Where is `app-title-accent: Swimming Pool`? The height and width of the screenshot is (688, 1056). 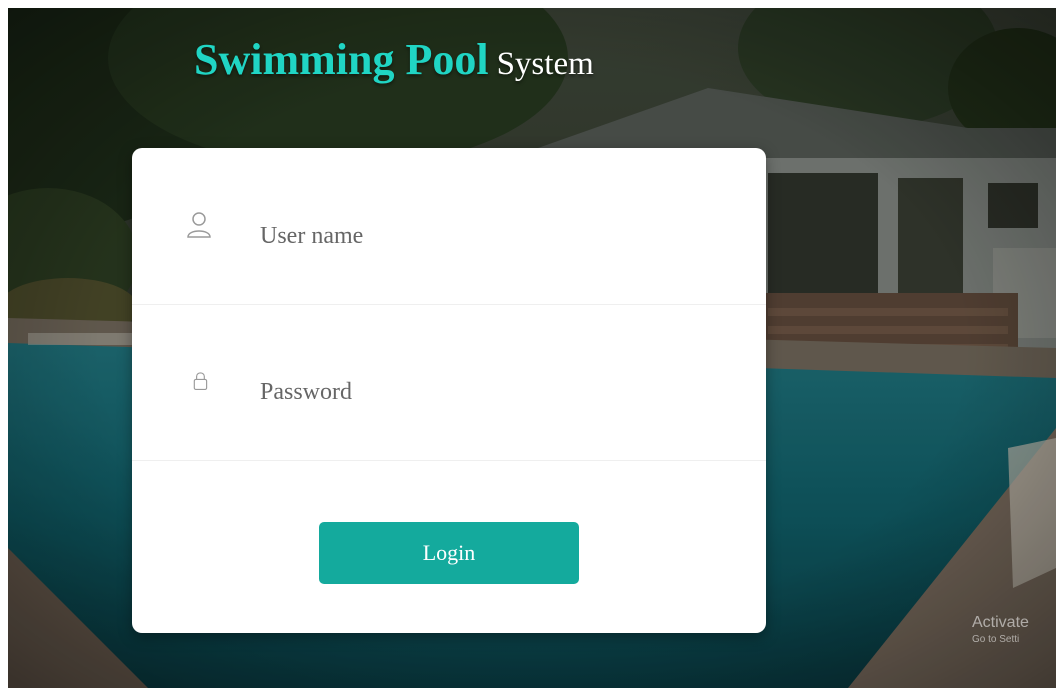 app-title-accent: Swimming Pool is located at coordinates (341, 59).